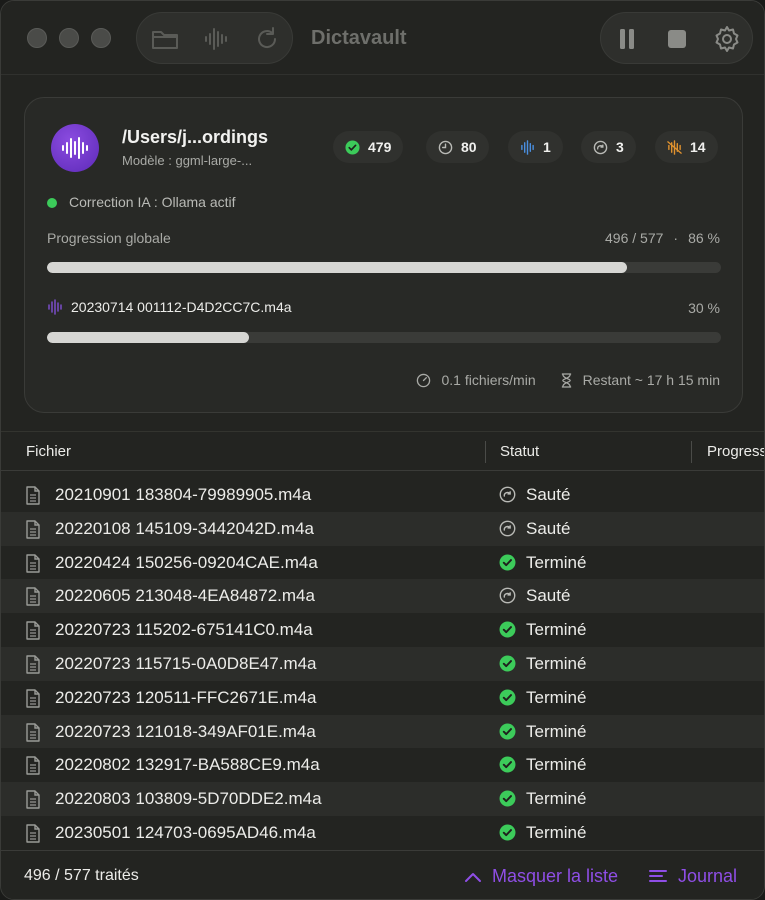  I want to click on table-row: 20230501 124703-0695AD46.m4a Terminé, so click(382, 833).